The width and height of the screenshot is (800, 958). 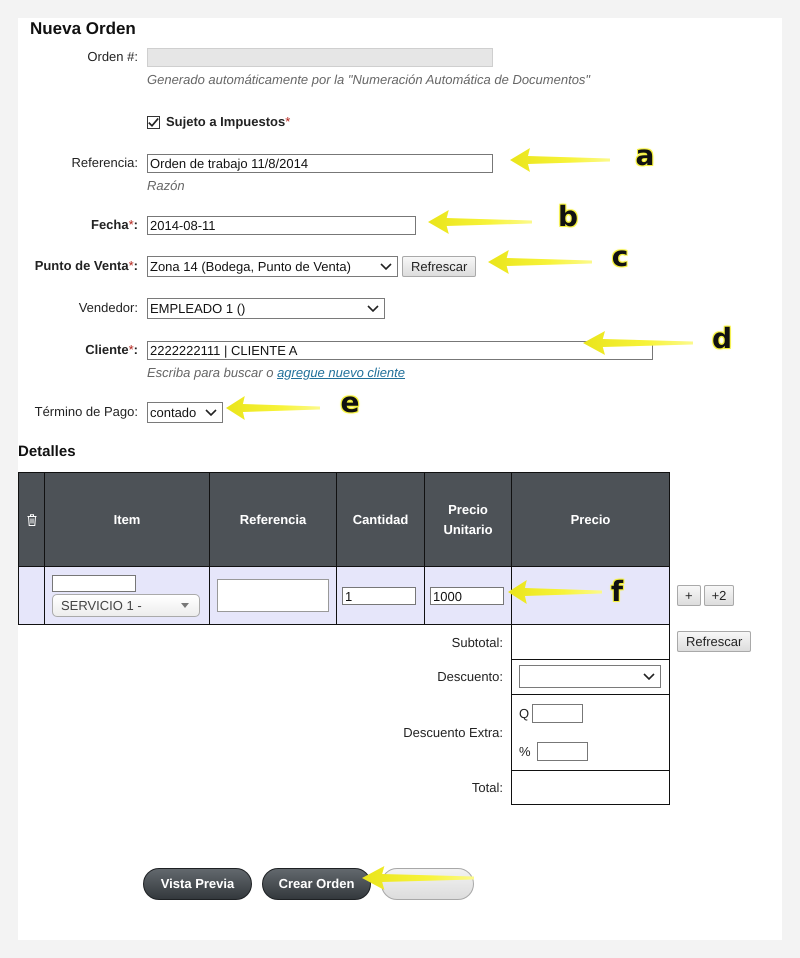 I want to click on checkbox-label: Sujeto a Impuestos*, so click(x=228, y=122).